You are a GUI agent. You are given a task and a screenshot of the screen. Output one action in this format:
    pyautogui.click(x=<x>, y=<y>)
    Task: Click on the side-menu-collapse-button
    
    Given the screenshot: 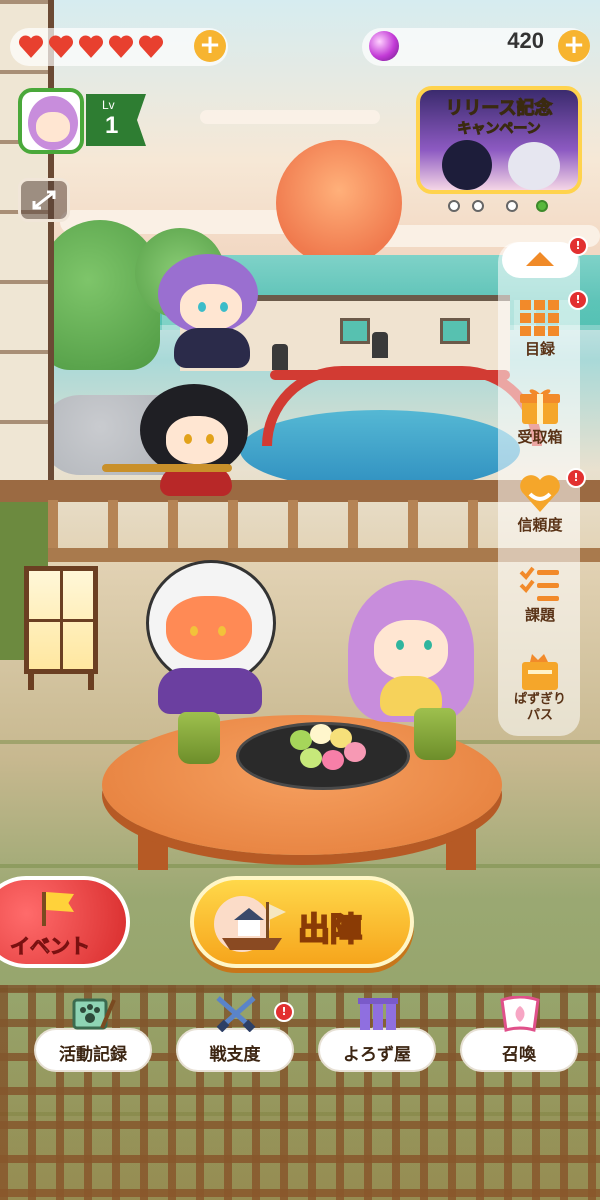 What is the action you would take?
    pyautogui.click(x=540, y=260)
    